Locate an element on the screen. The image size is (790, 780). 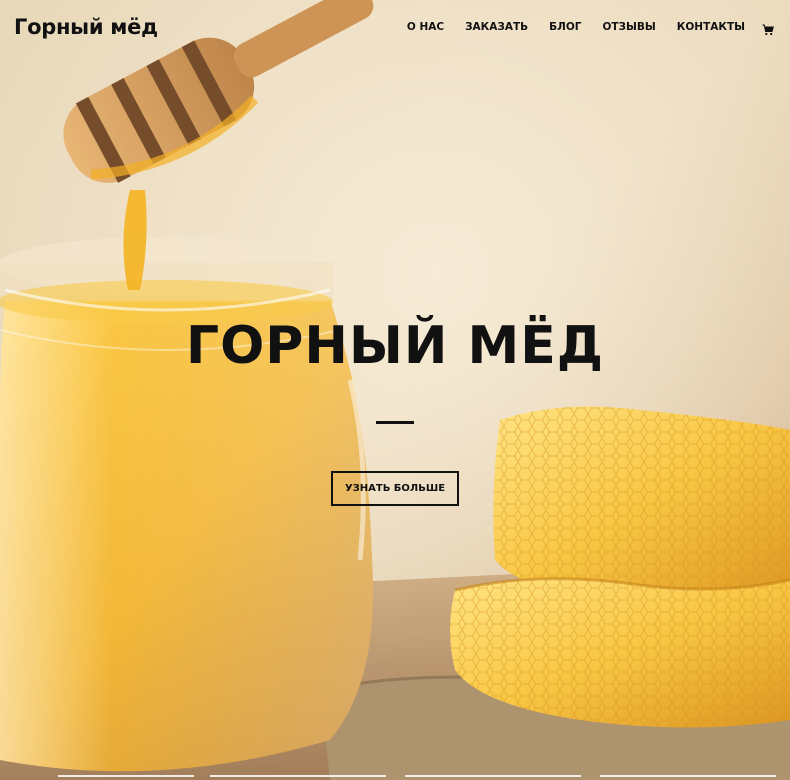
main-nav: О НАС ЗАКАЗАТЬ БЛОГ ОТЗЫВЫ КОНТАКТЫ is located at coordinates (580, 28).